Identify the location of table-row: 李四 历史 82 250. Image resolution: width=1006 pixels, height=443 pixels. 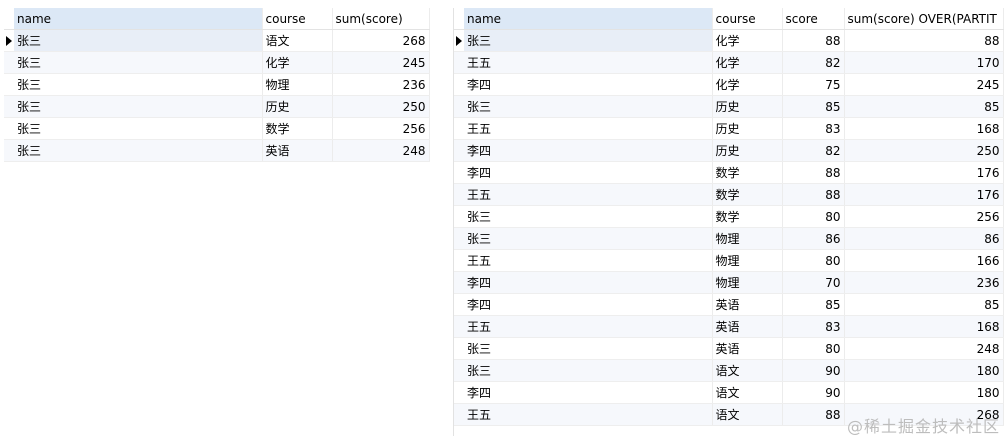
(729, 150).